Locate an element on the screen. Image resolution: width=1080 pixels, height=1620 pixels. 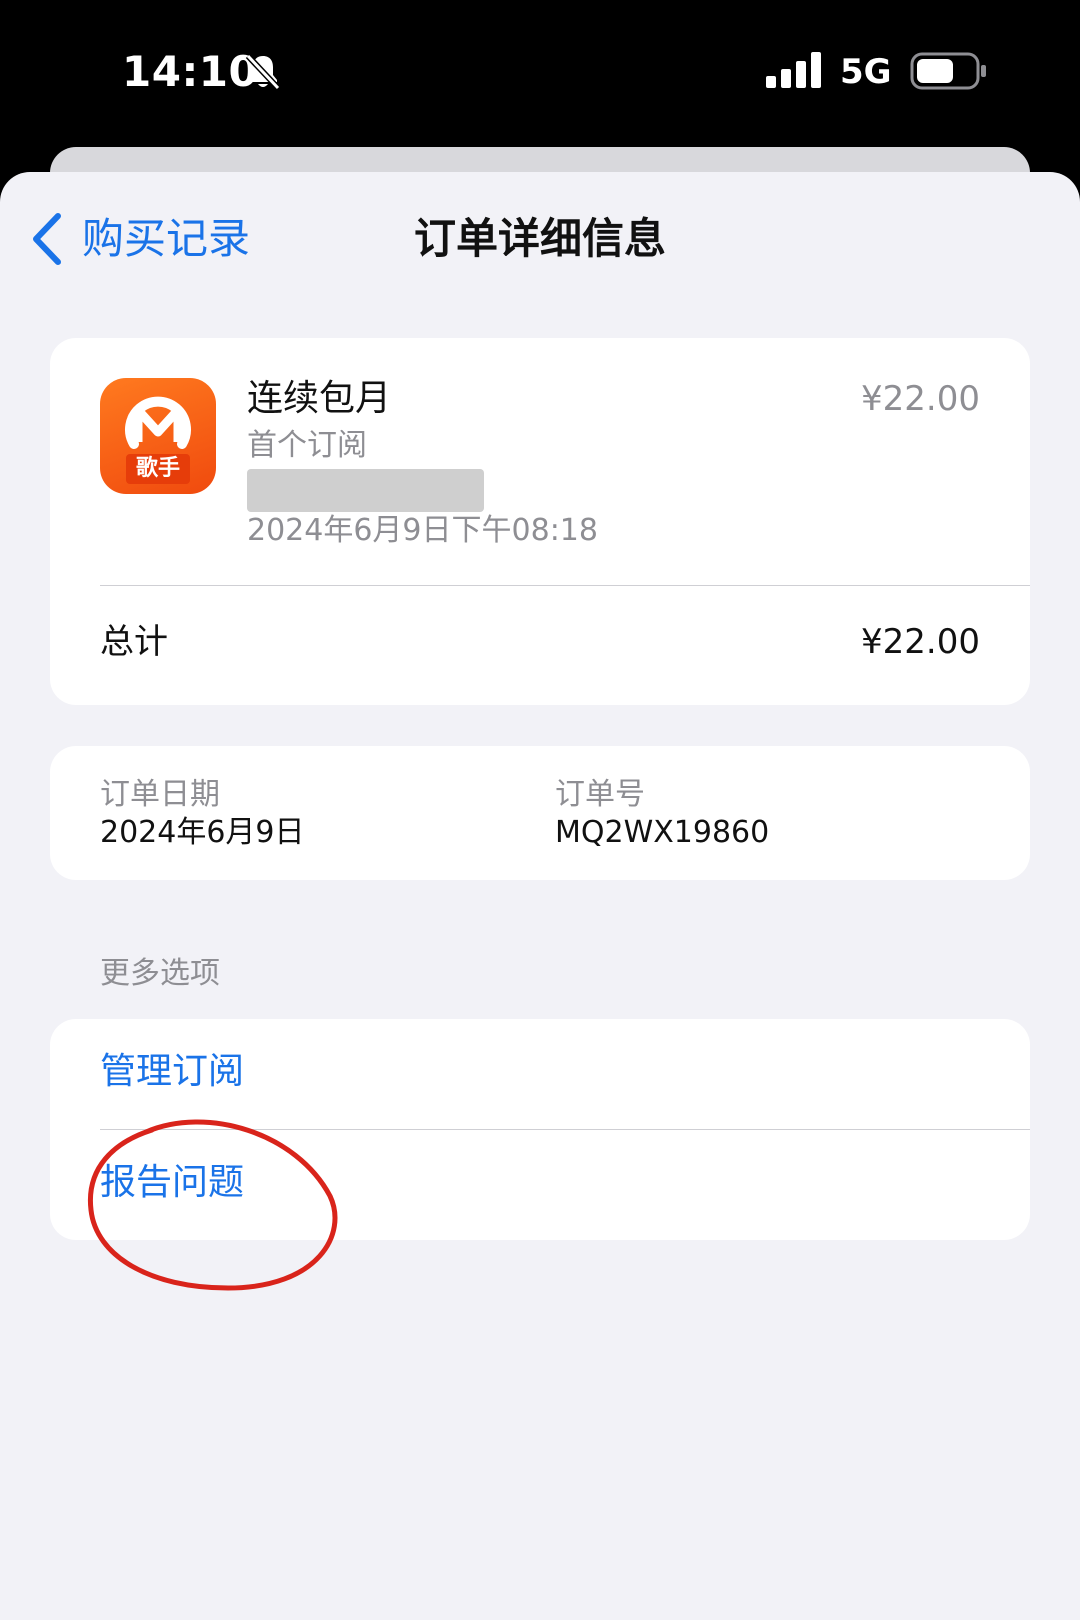
item-subtitle: 首个订阅 is located at coordinates (307, 445).